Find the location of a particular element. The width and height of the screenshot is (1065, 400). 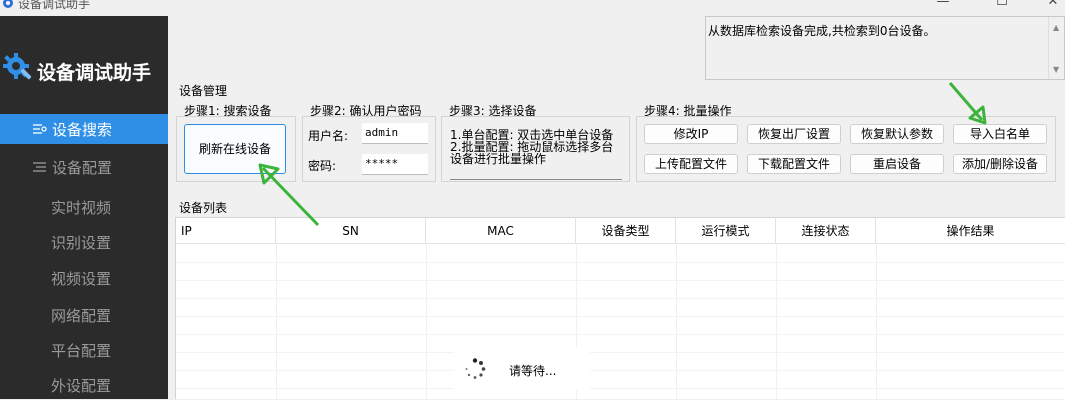

brand-title: 设备调试助手 is located at coordinates (94, 73).